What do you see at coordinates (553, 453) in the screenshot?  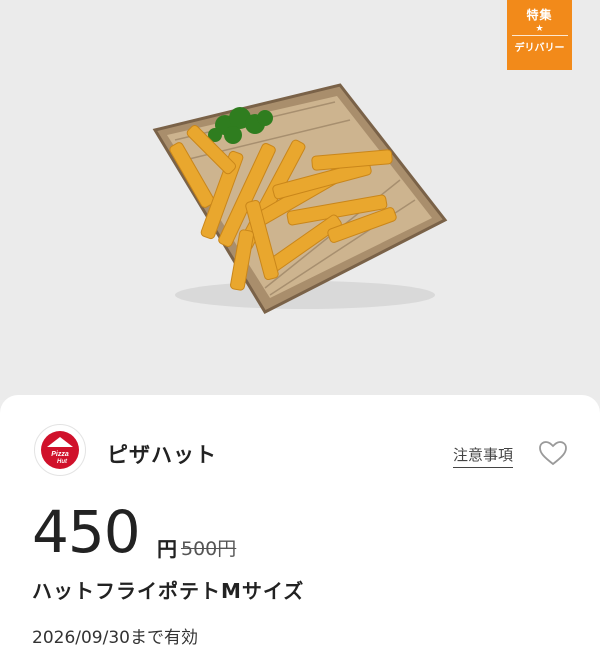 I see `heart-outline-icon` at bounding box center [553, 453].